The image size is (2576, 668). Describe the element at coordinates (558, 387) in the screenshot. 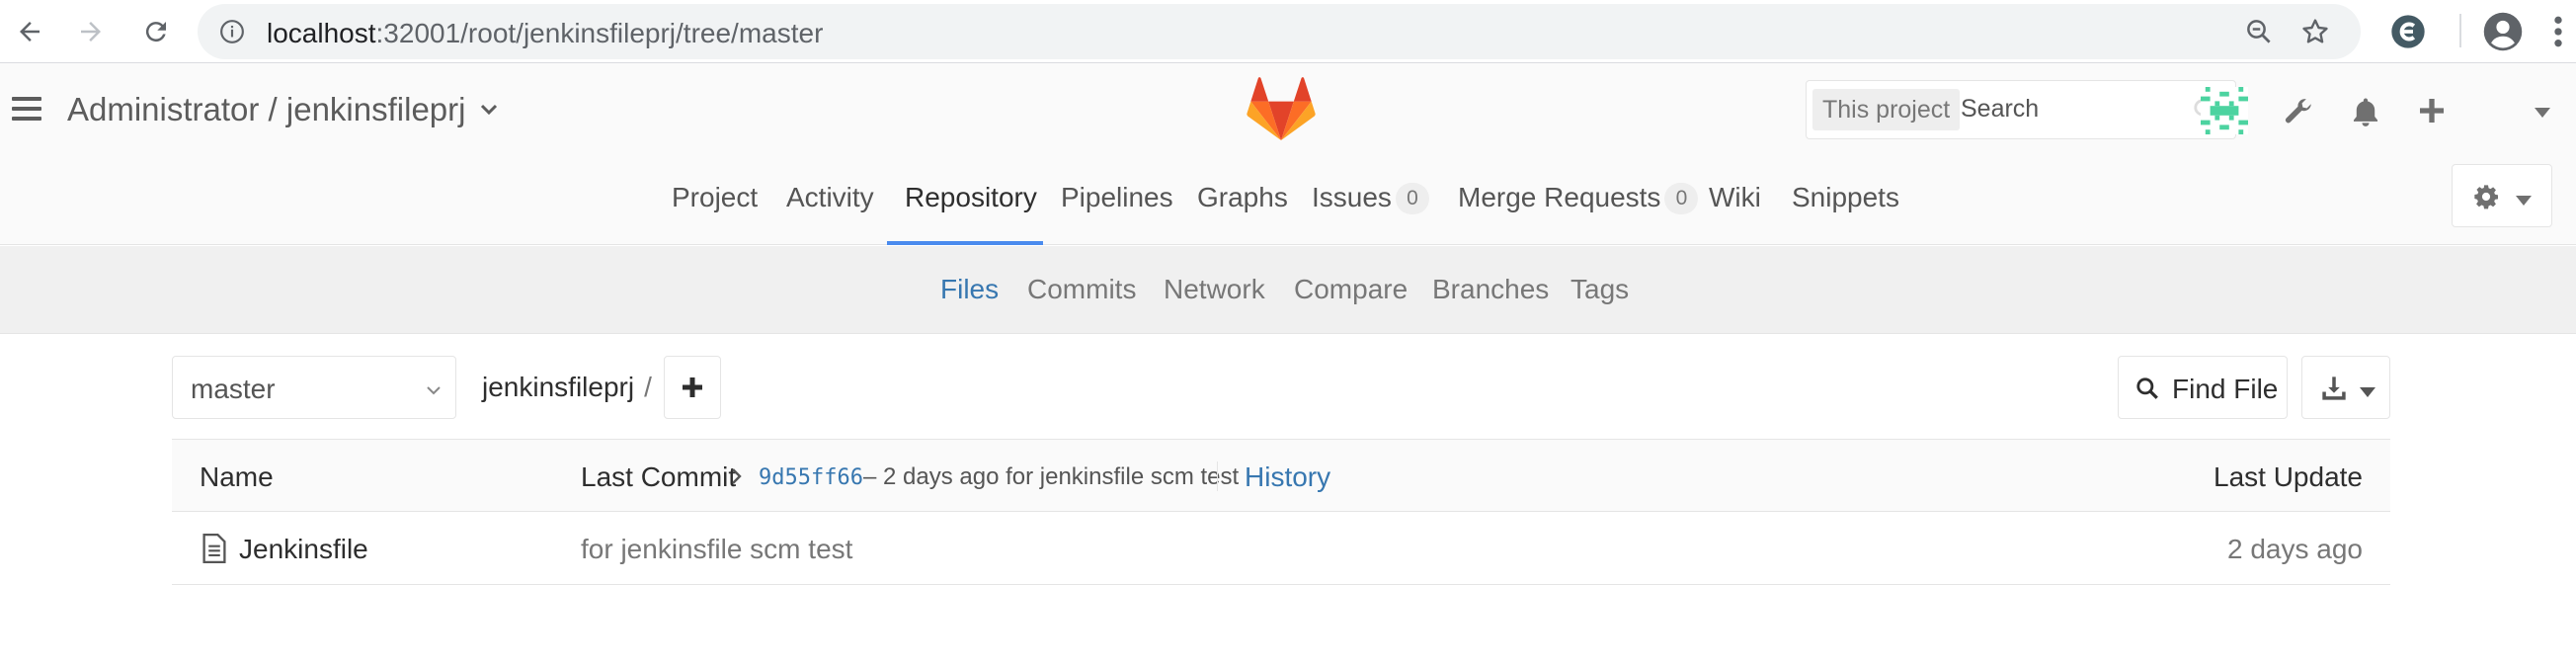

I see `breadcrumb-project: jenkinsfileprj` at that location.